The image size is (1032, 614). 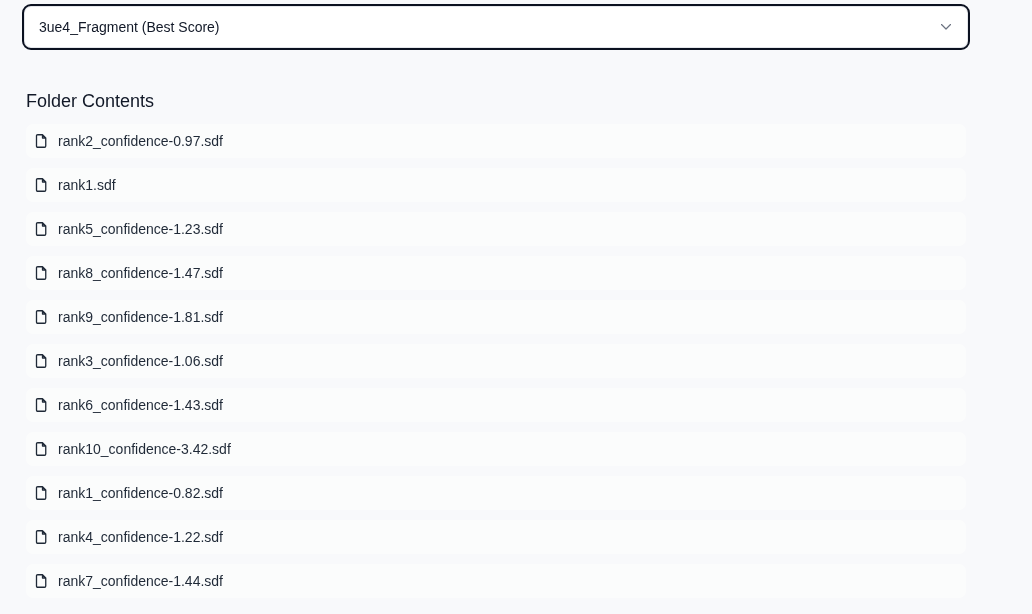 What do you see at coordinates (496, 27) in the screenshot?
I see `dropdown: 3ue4_Fragment (Best Score)` at bounding box center [496, 27].